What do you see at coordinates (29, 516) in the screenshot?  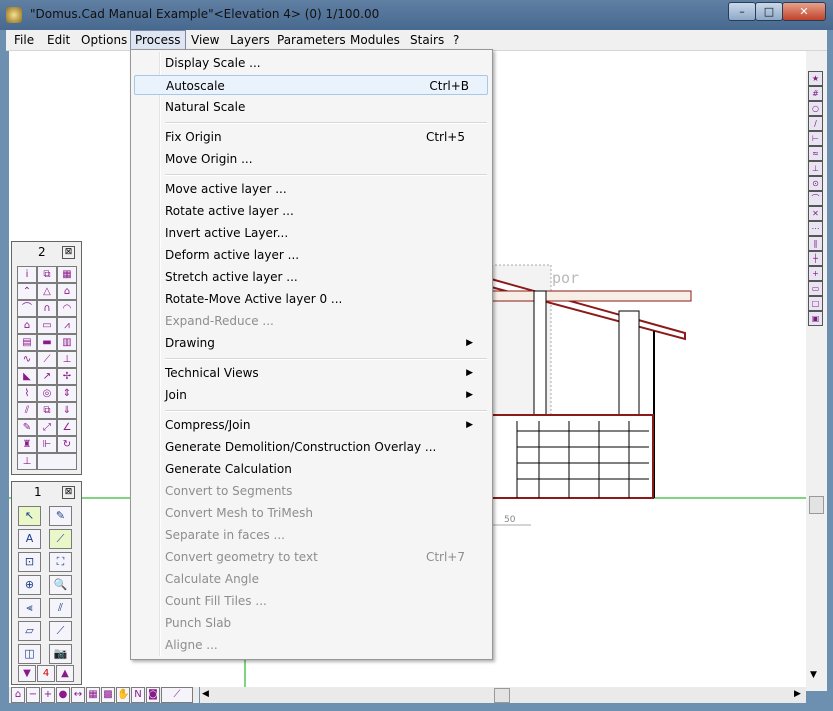 I see `select-arrow-icon: ↖` at bounding box center [29, 516].